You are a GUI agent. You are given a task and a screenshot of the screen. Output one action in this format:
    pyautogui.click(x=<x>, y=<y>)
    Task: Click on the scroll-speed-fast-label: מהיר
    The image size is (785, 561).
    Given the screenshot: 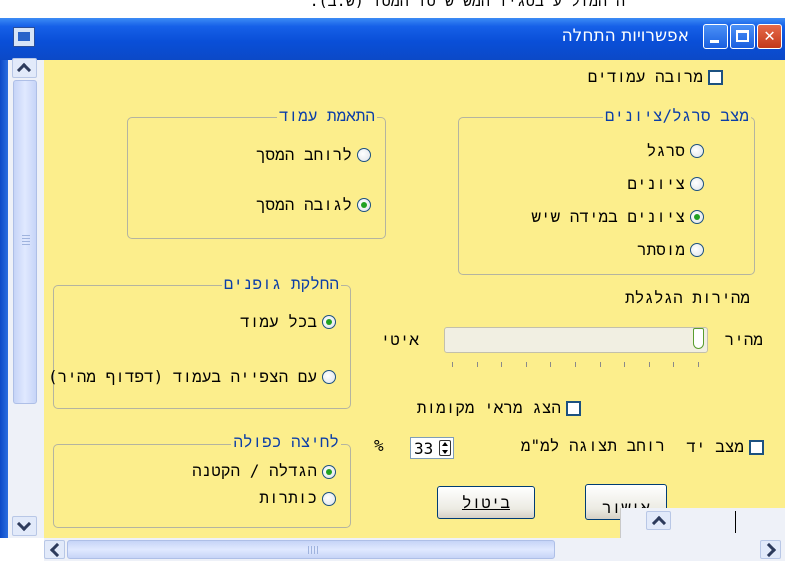 What is the action you would take?
    pyautogui.click(x=743, y=339)
    